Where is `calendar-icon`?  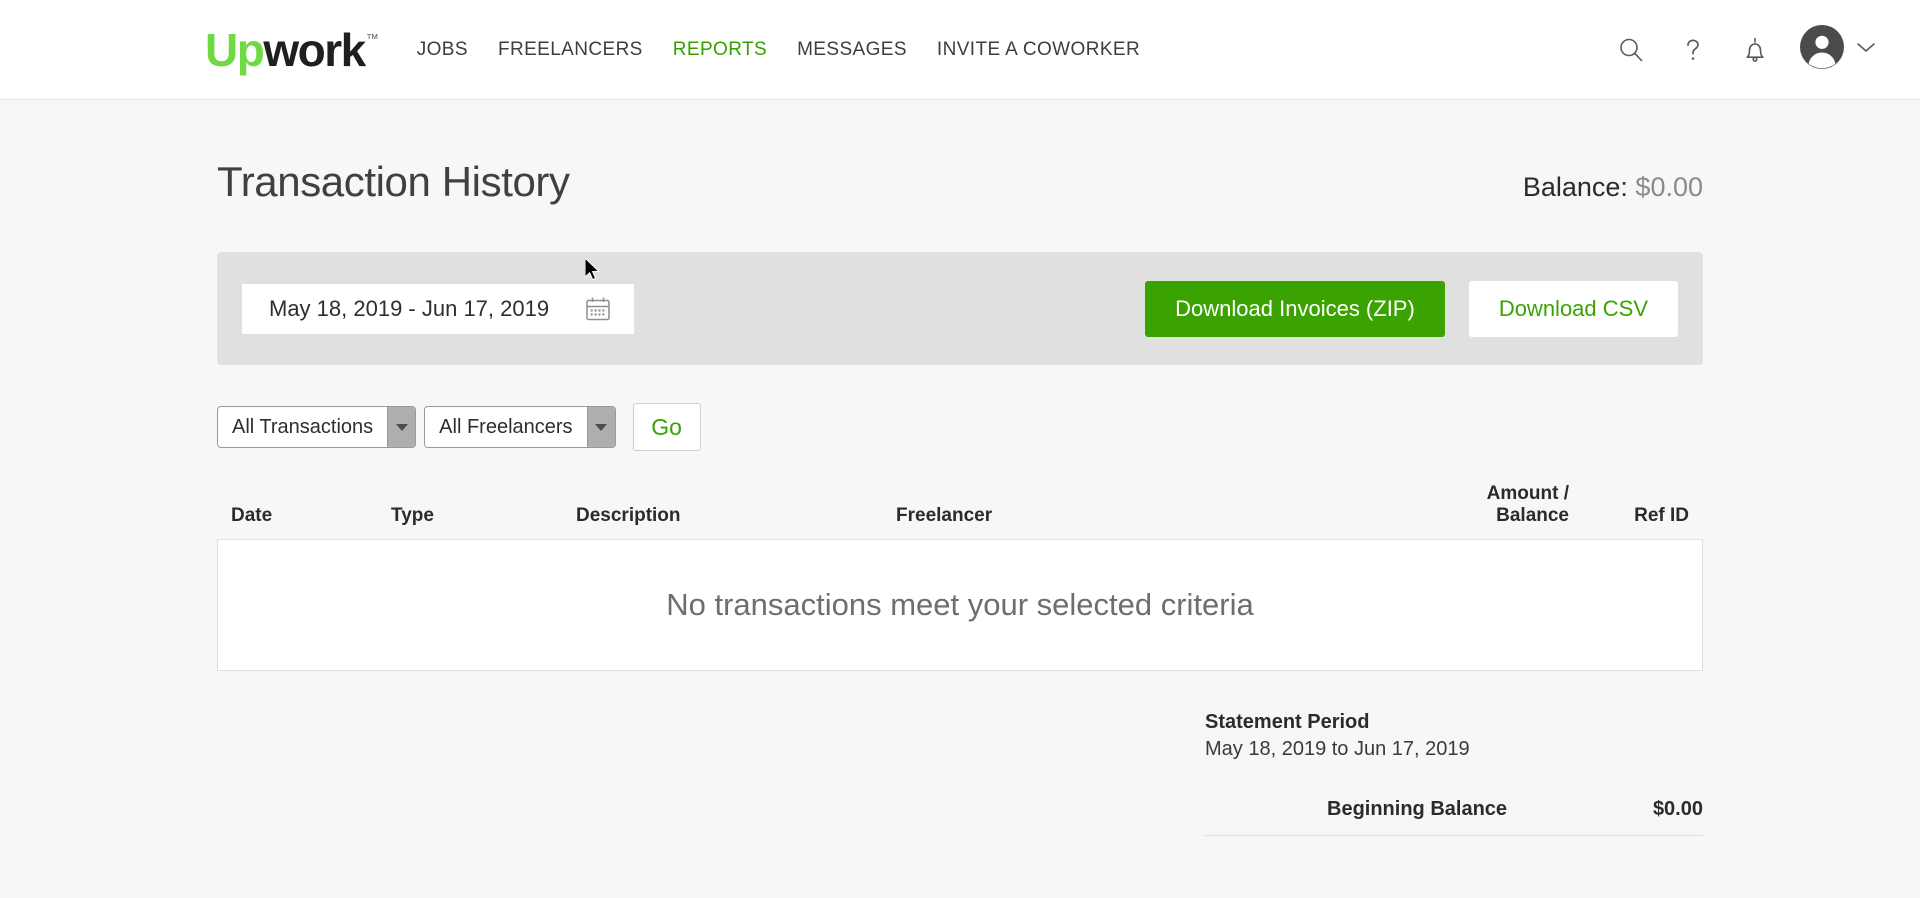 calendar-icon is located at coordinates (598, 309).